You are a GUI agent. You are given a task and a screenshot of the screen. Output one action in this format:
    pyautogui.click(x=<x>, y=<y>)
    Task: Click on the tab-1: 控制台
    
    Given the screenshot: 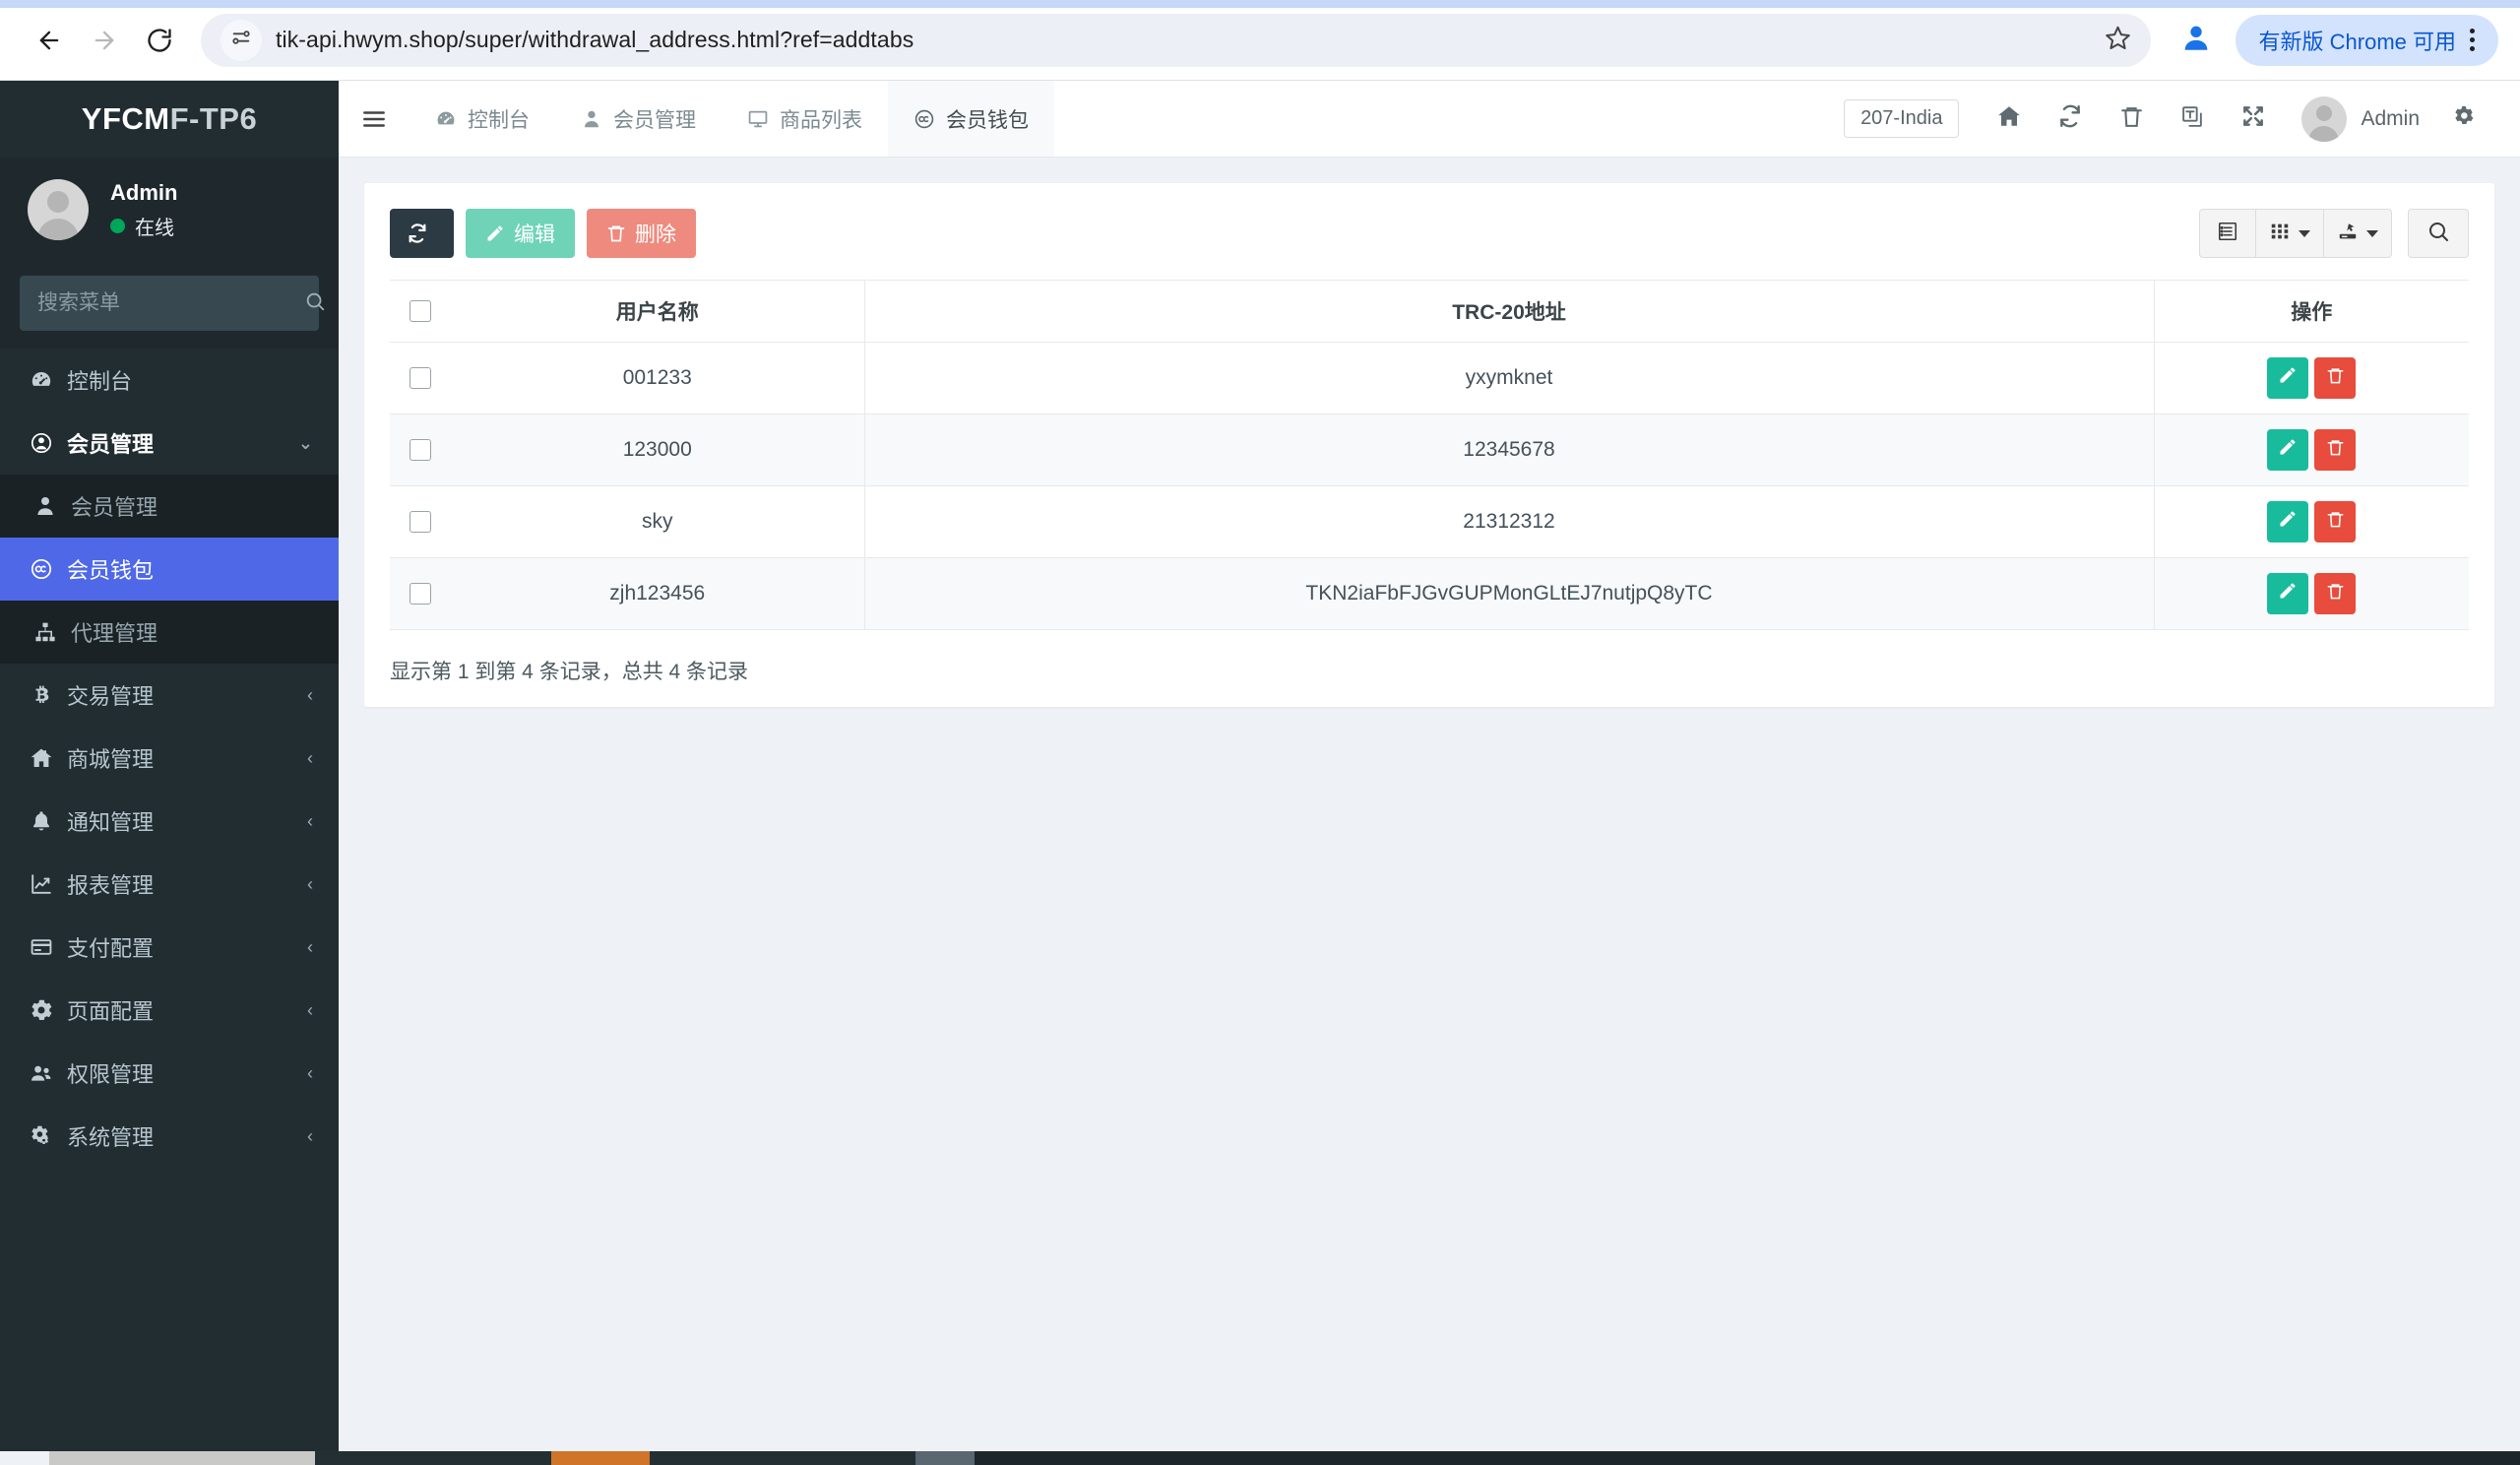 What is the action you would take?
    pyautogui.click(x=482, y=119)
    